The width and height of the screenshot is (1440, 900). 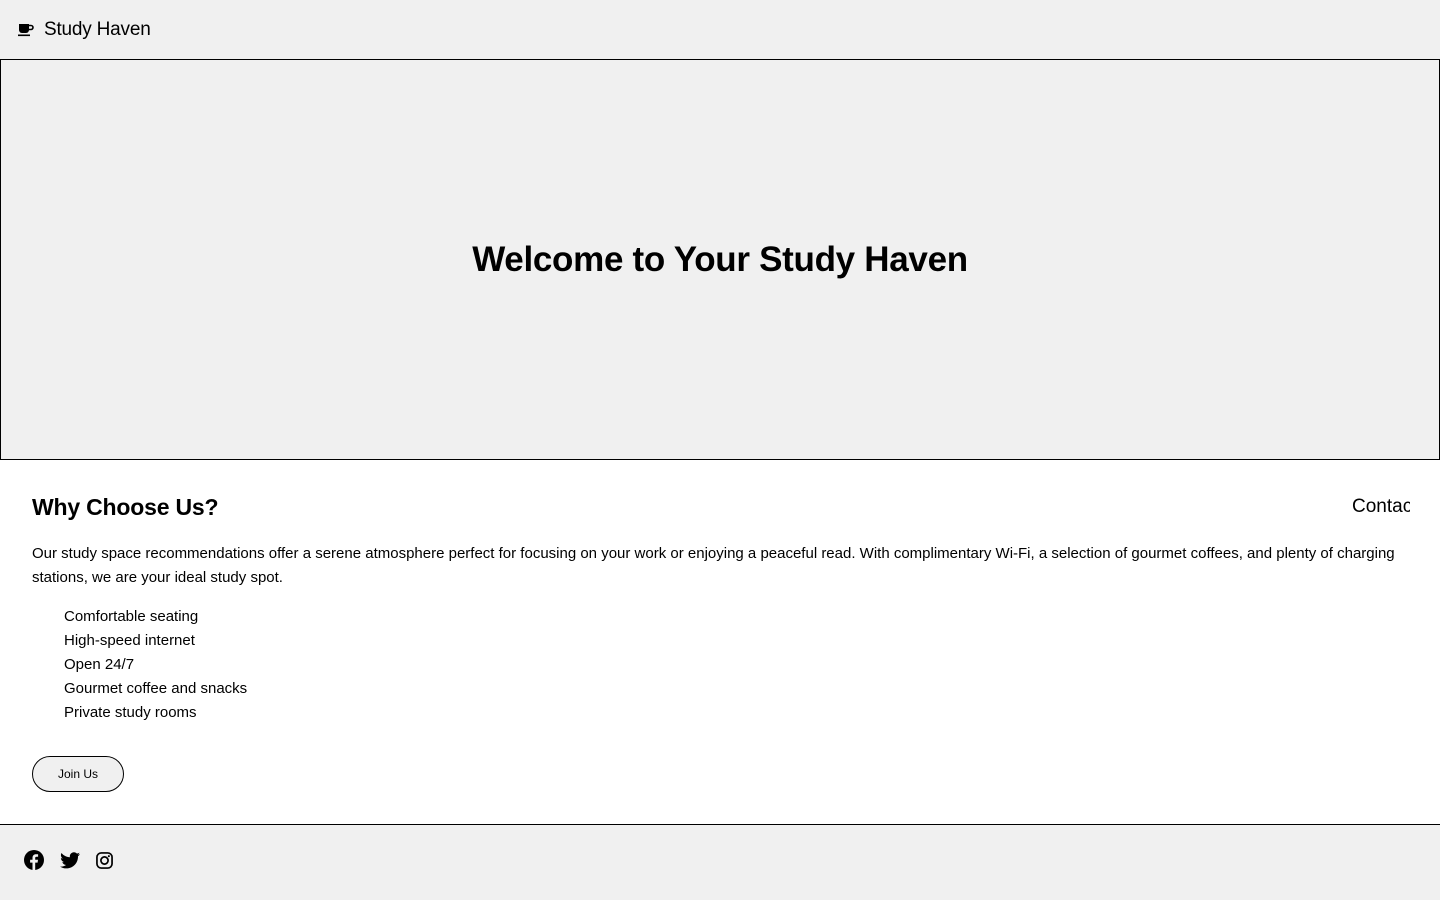 What do you see at coordinates (156, 688) in the screenshot?
I see `list-item: Gourmet coffee and snacks` at bounding box center [156, 688].